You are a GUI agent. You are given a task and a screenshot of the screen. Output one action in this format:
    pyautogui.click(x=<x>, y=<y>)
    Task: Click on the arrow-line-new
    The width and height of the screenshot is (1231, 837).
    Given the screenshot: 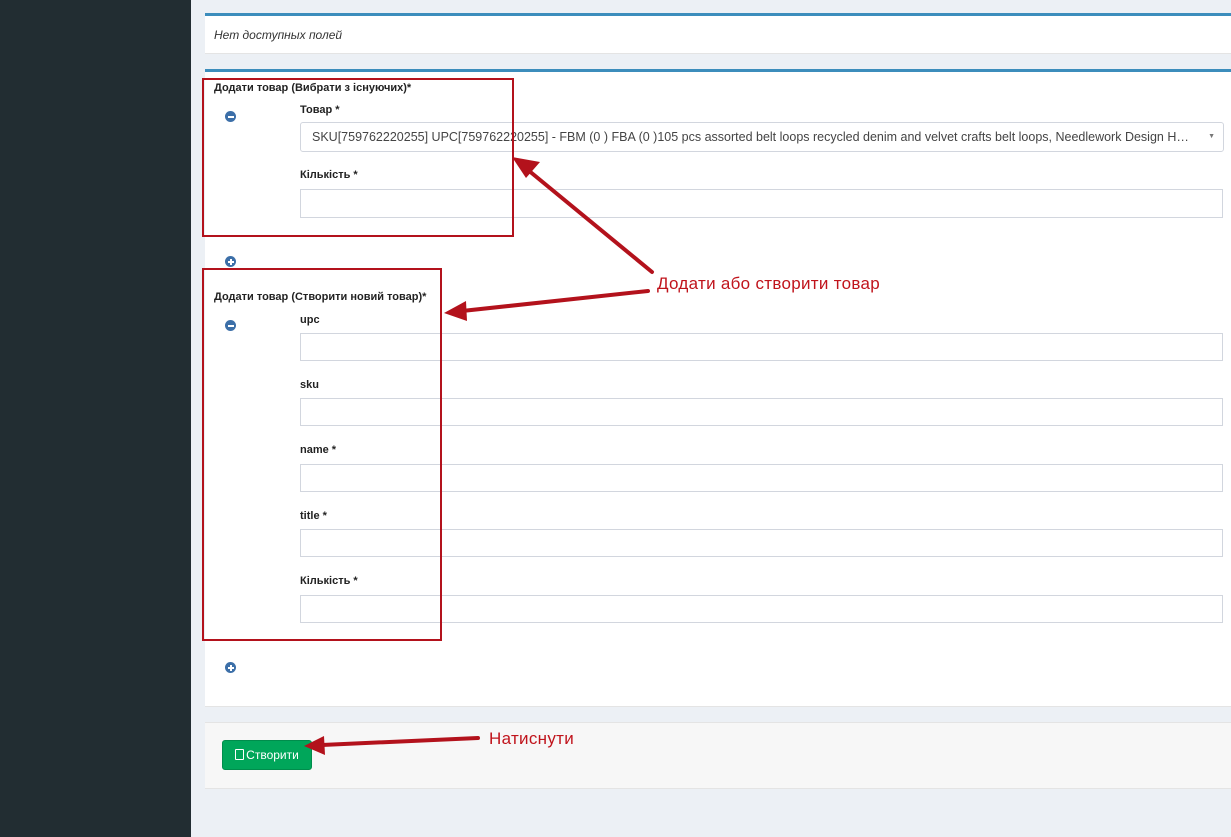 What is the action you would take?
    pyautogui.click(x=555, y=301)
    